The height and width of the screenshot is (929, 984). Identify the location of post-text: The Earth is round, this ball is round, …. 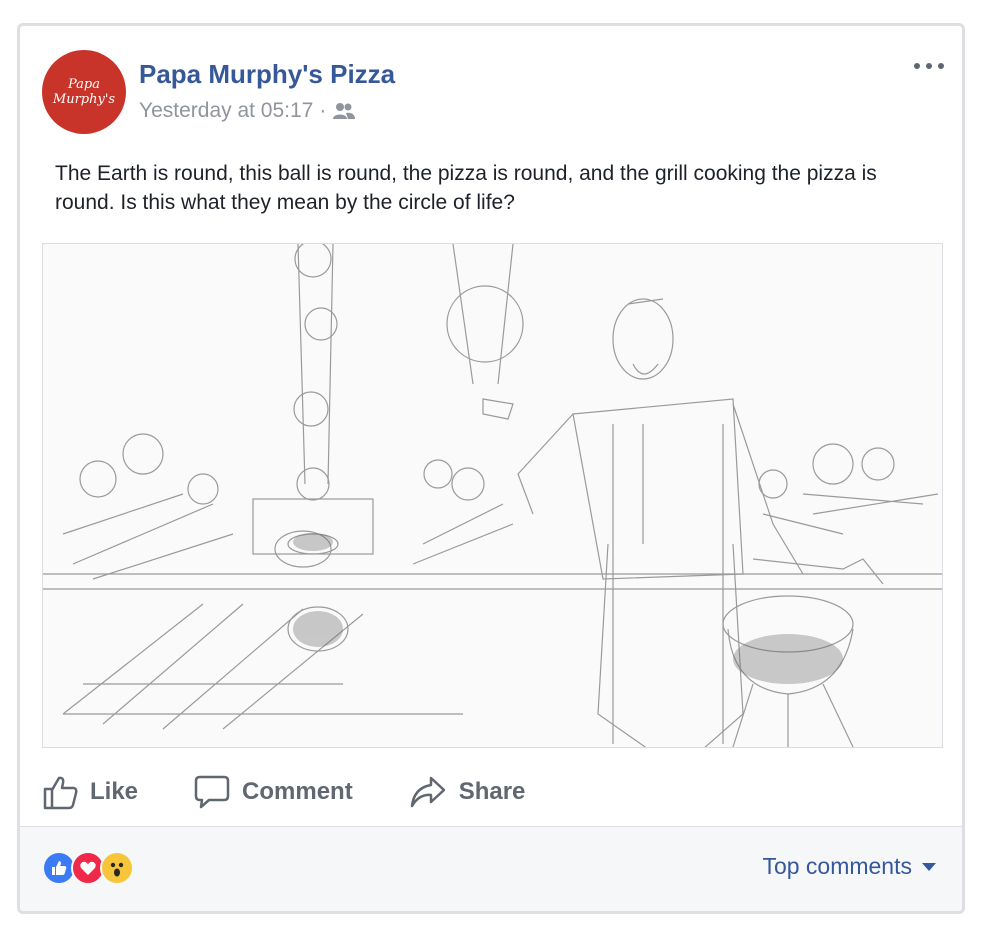
(466, 188).